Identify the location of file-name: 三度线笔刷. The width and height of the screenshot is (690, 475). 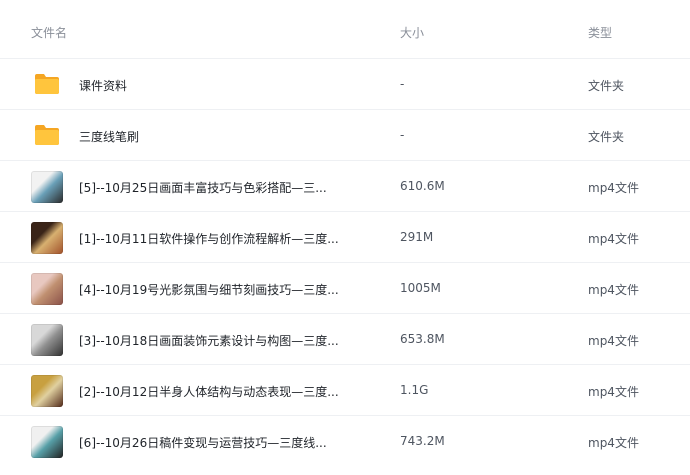
(109, 136).